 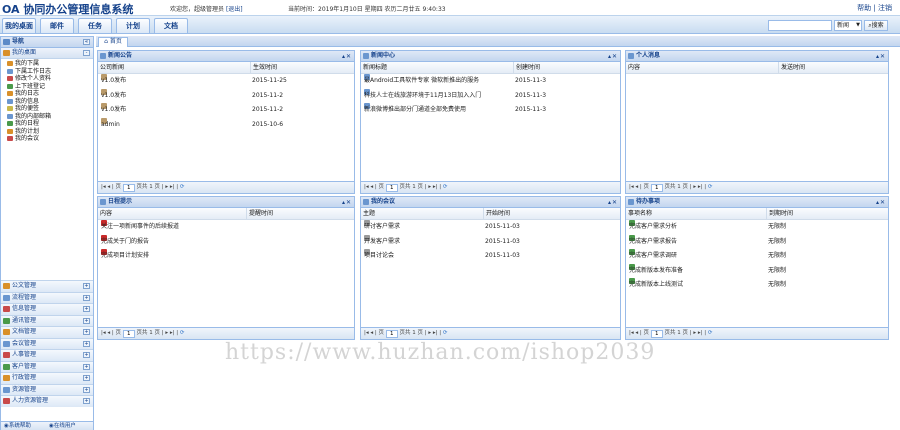 I want to click on table-row: v1.0发布 2015-11-2, so click(x=226, y=96).